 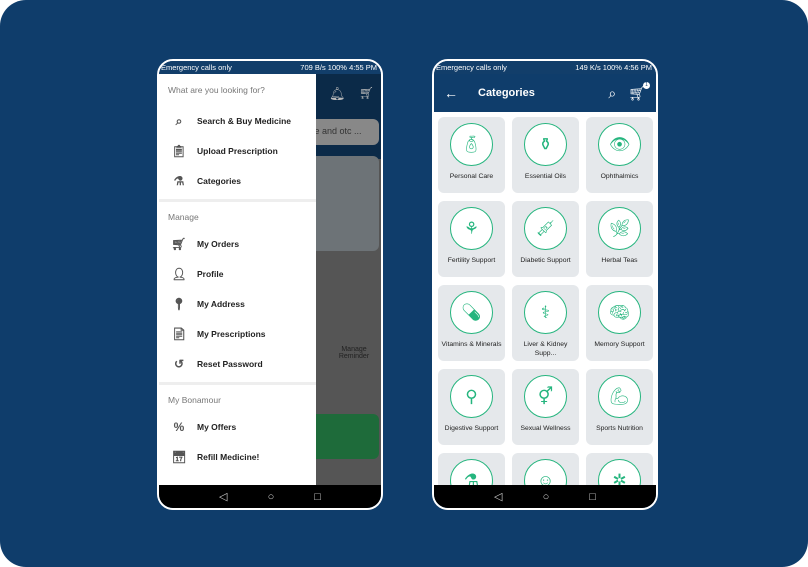 What do you see at coordinates (179, 151) in the screenshot?
I see `prescription-icon: 📋︎` at bounding box center [179, 151].